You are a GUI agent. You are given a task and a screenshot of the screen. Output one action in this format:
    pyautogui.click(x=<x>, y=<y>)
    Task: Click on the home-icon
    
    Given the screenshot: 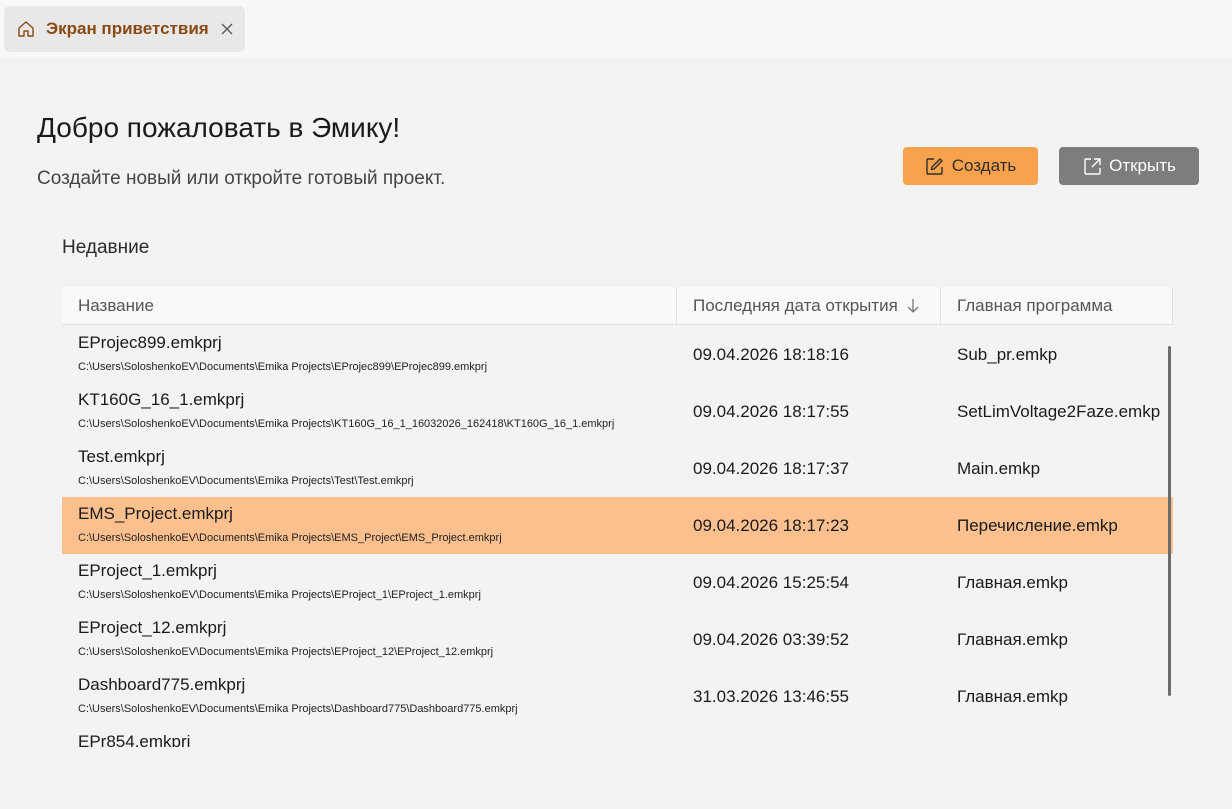 What is the action you would take?
    pyautogui.click(x=26, y=29)
    